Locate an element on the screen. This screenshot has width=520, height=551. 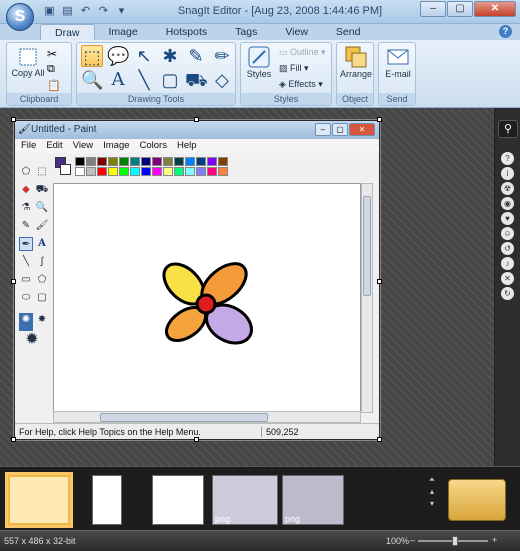
airbrush-icon: ✒ is located at coordinates (26, 244).